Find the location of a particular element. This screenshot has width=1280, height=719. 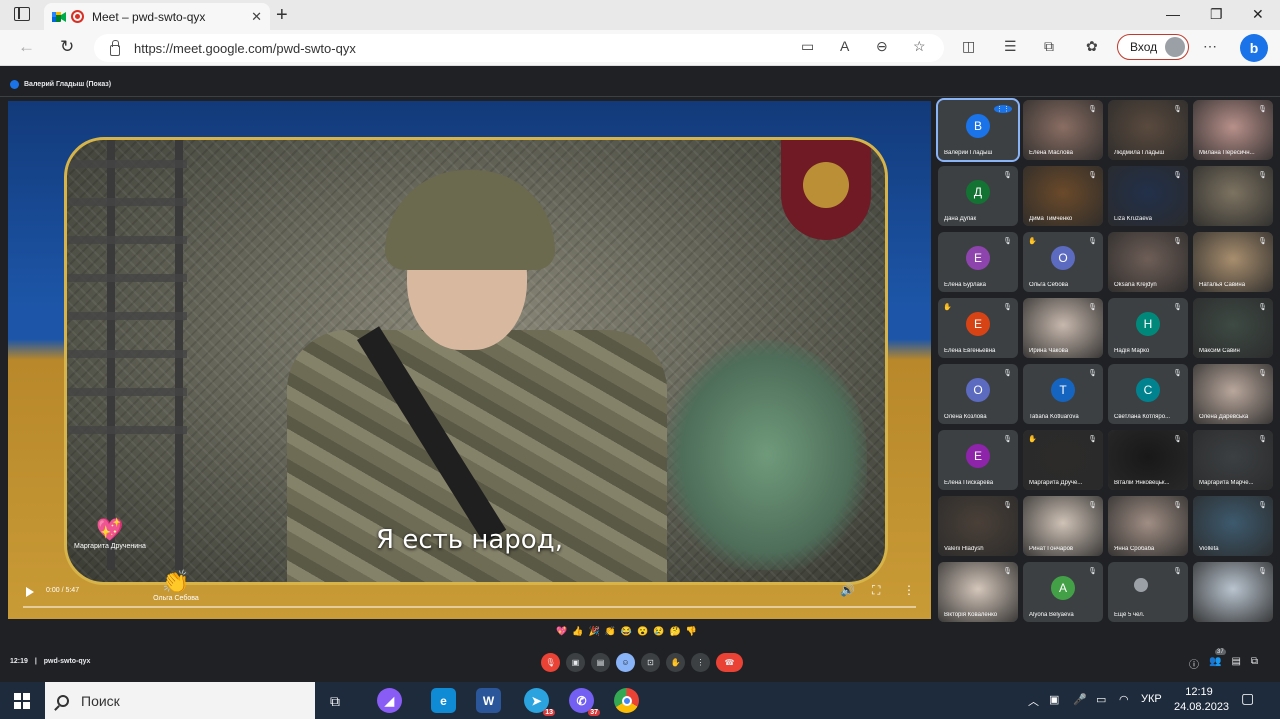

participant-tile: Е 🎙 Елена Пискарева is located at coordinates (978, 460).